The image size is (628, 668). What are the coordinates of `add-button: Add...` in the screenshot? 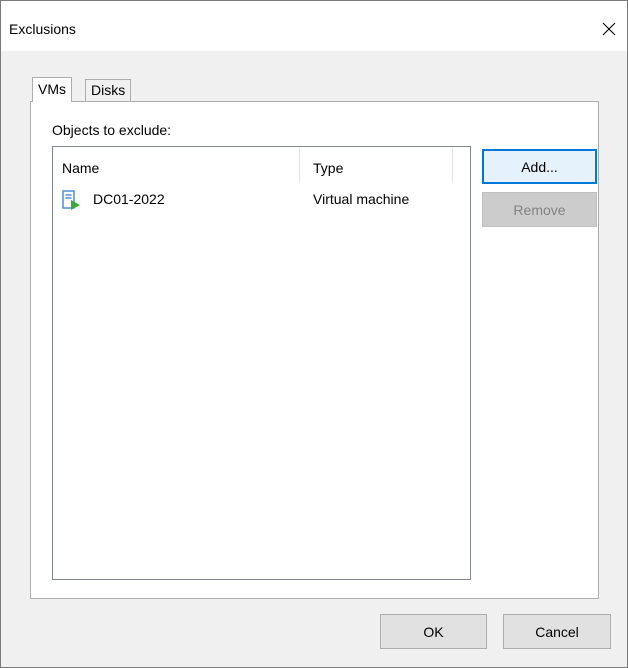 It's located at (539, 166).